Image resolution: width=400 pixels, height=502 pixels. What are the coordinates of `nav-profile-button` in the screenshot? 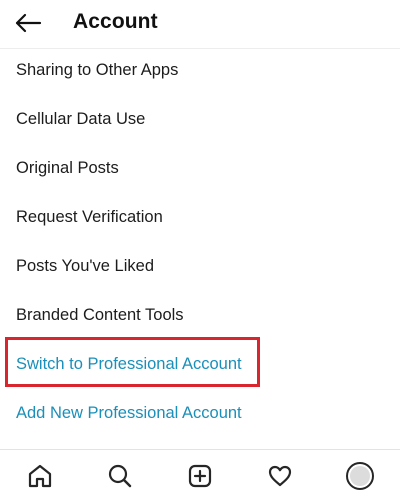 It's located at (360, 476).